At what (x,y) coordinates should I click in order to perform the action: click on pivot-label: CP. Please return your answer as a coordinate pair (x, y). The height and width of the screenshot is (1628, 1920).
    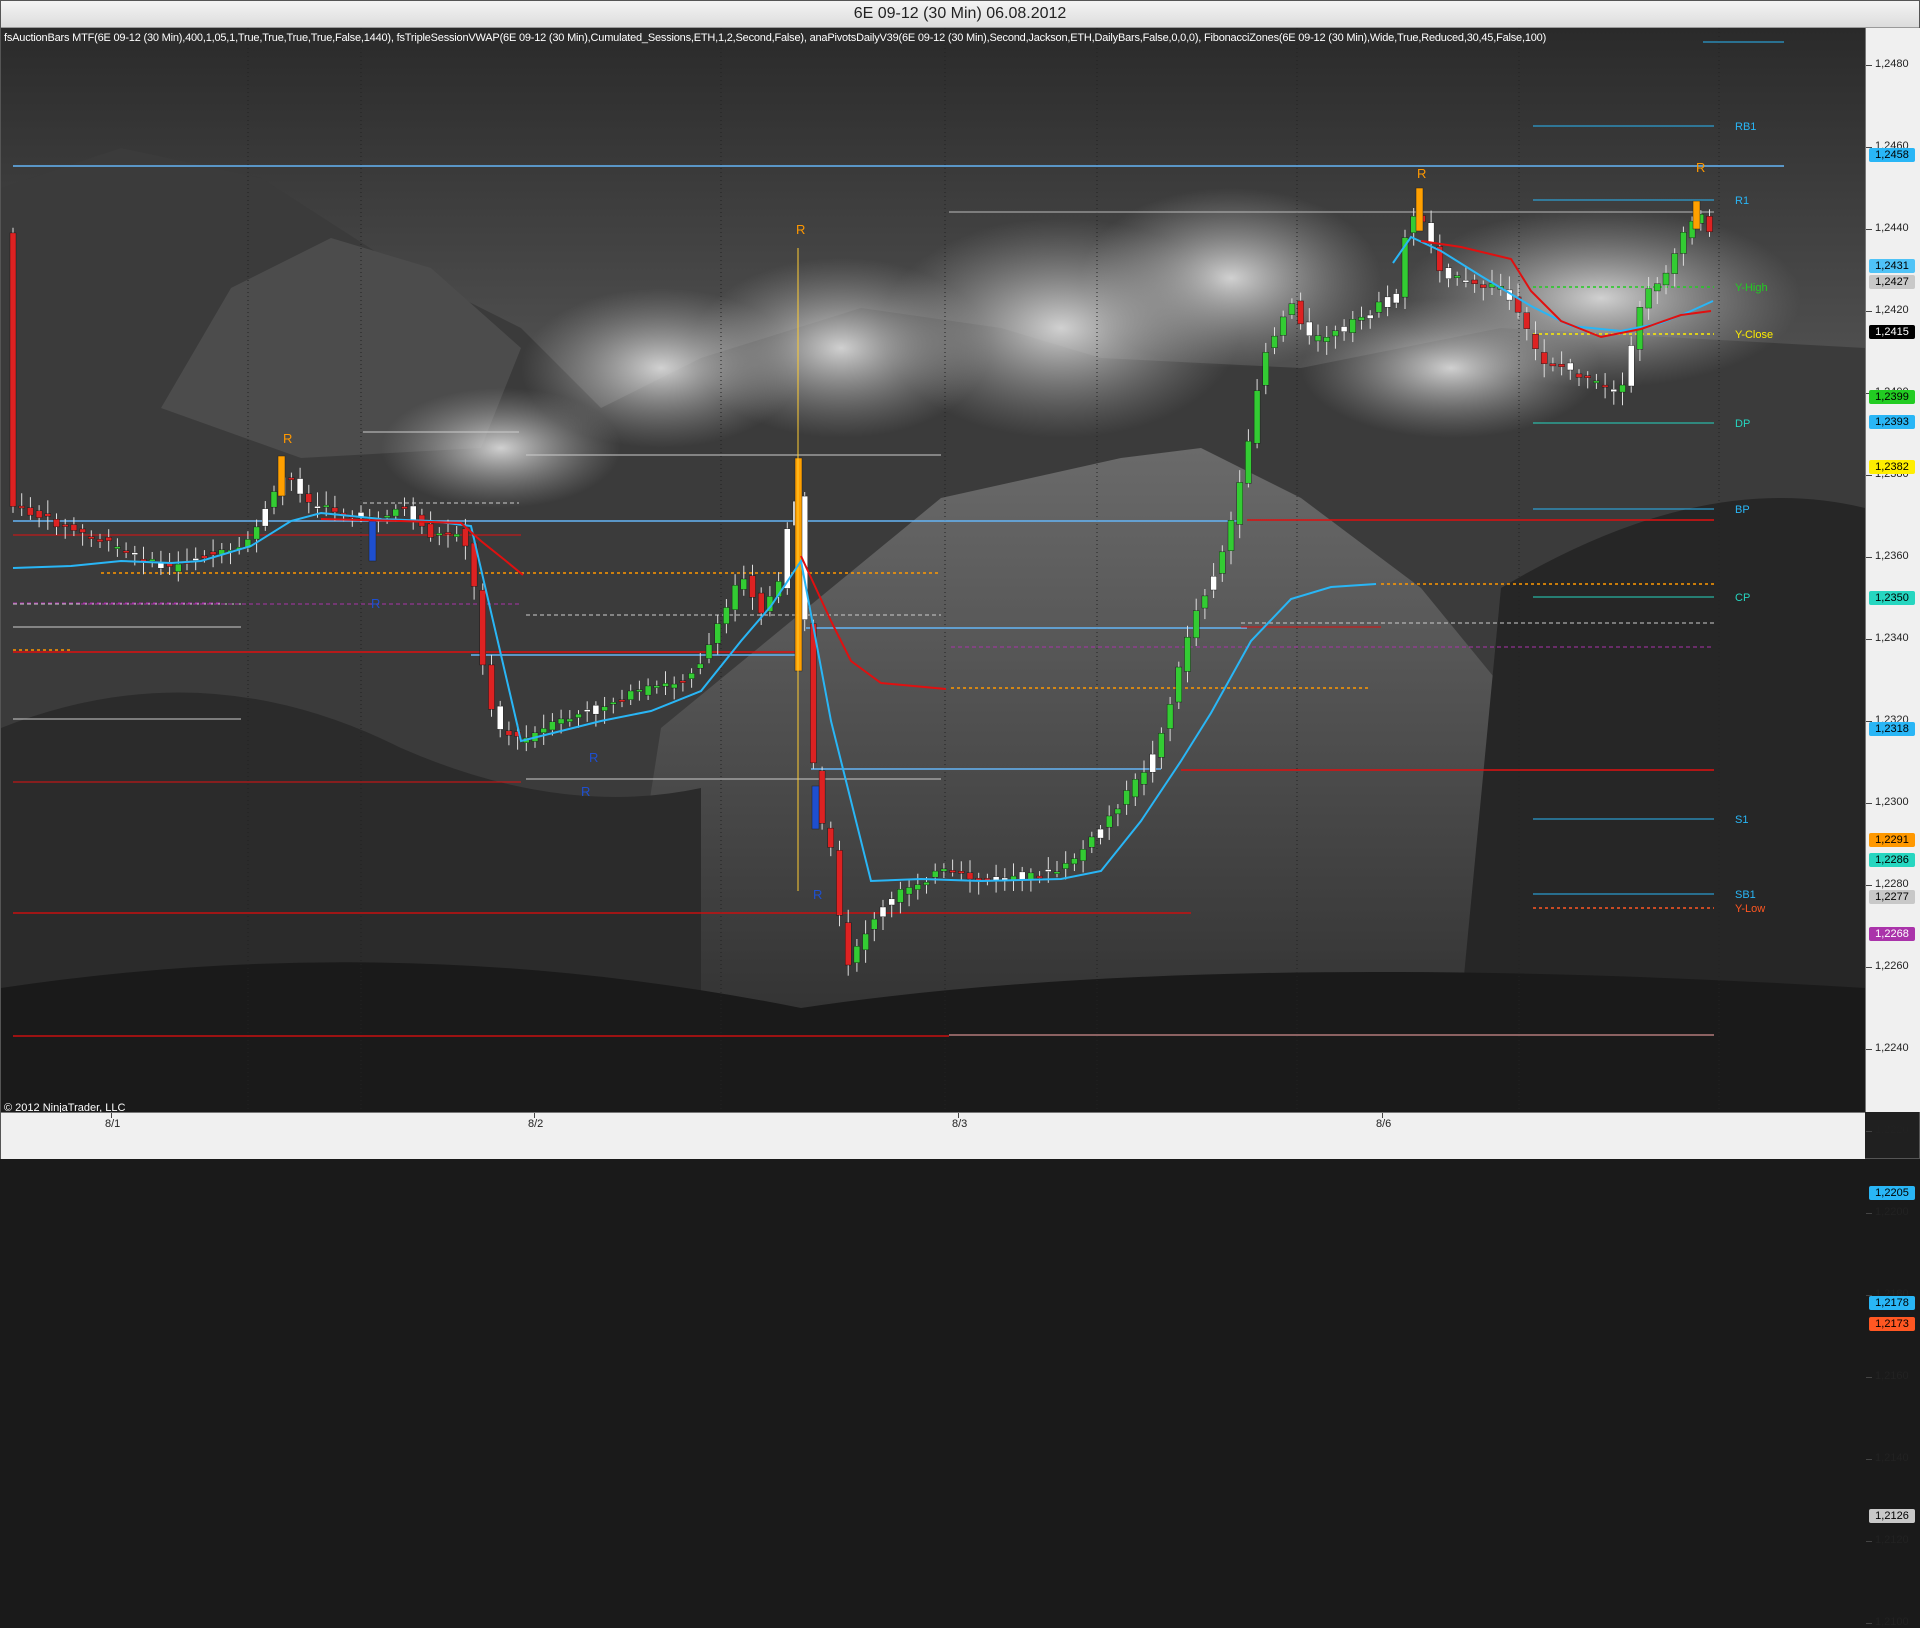
    Looking at the image, I should click on (1742, 598).